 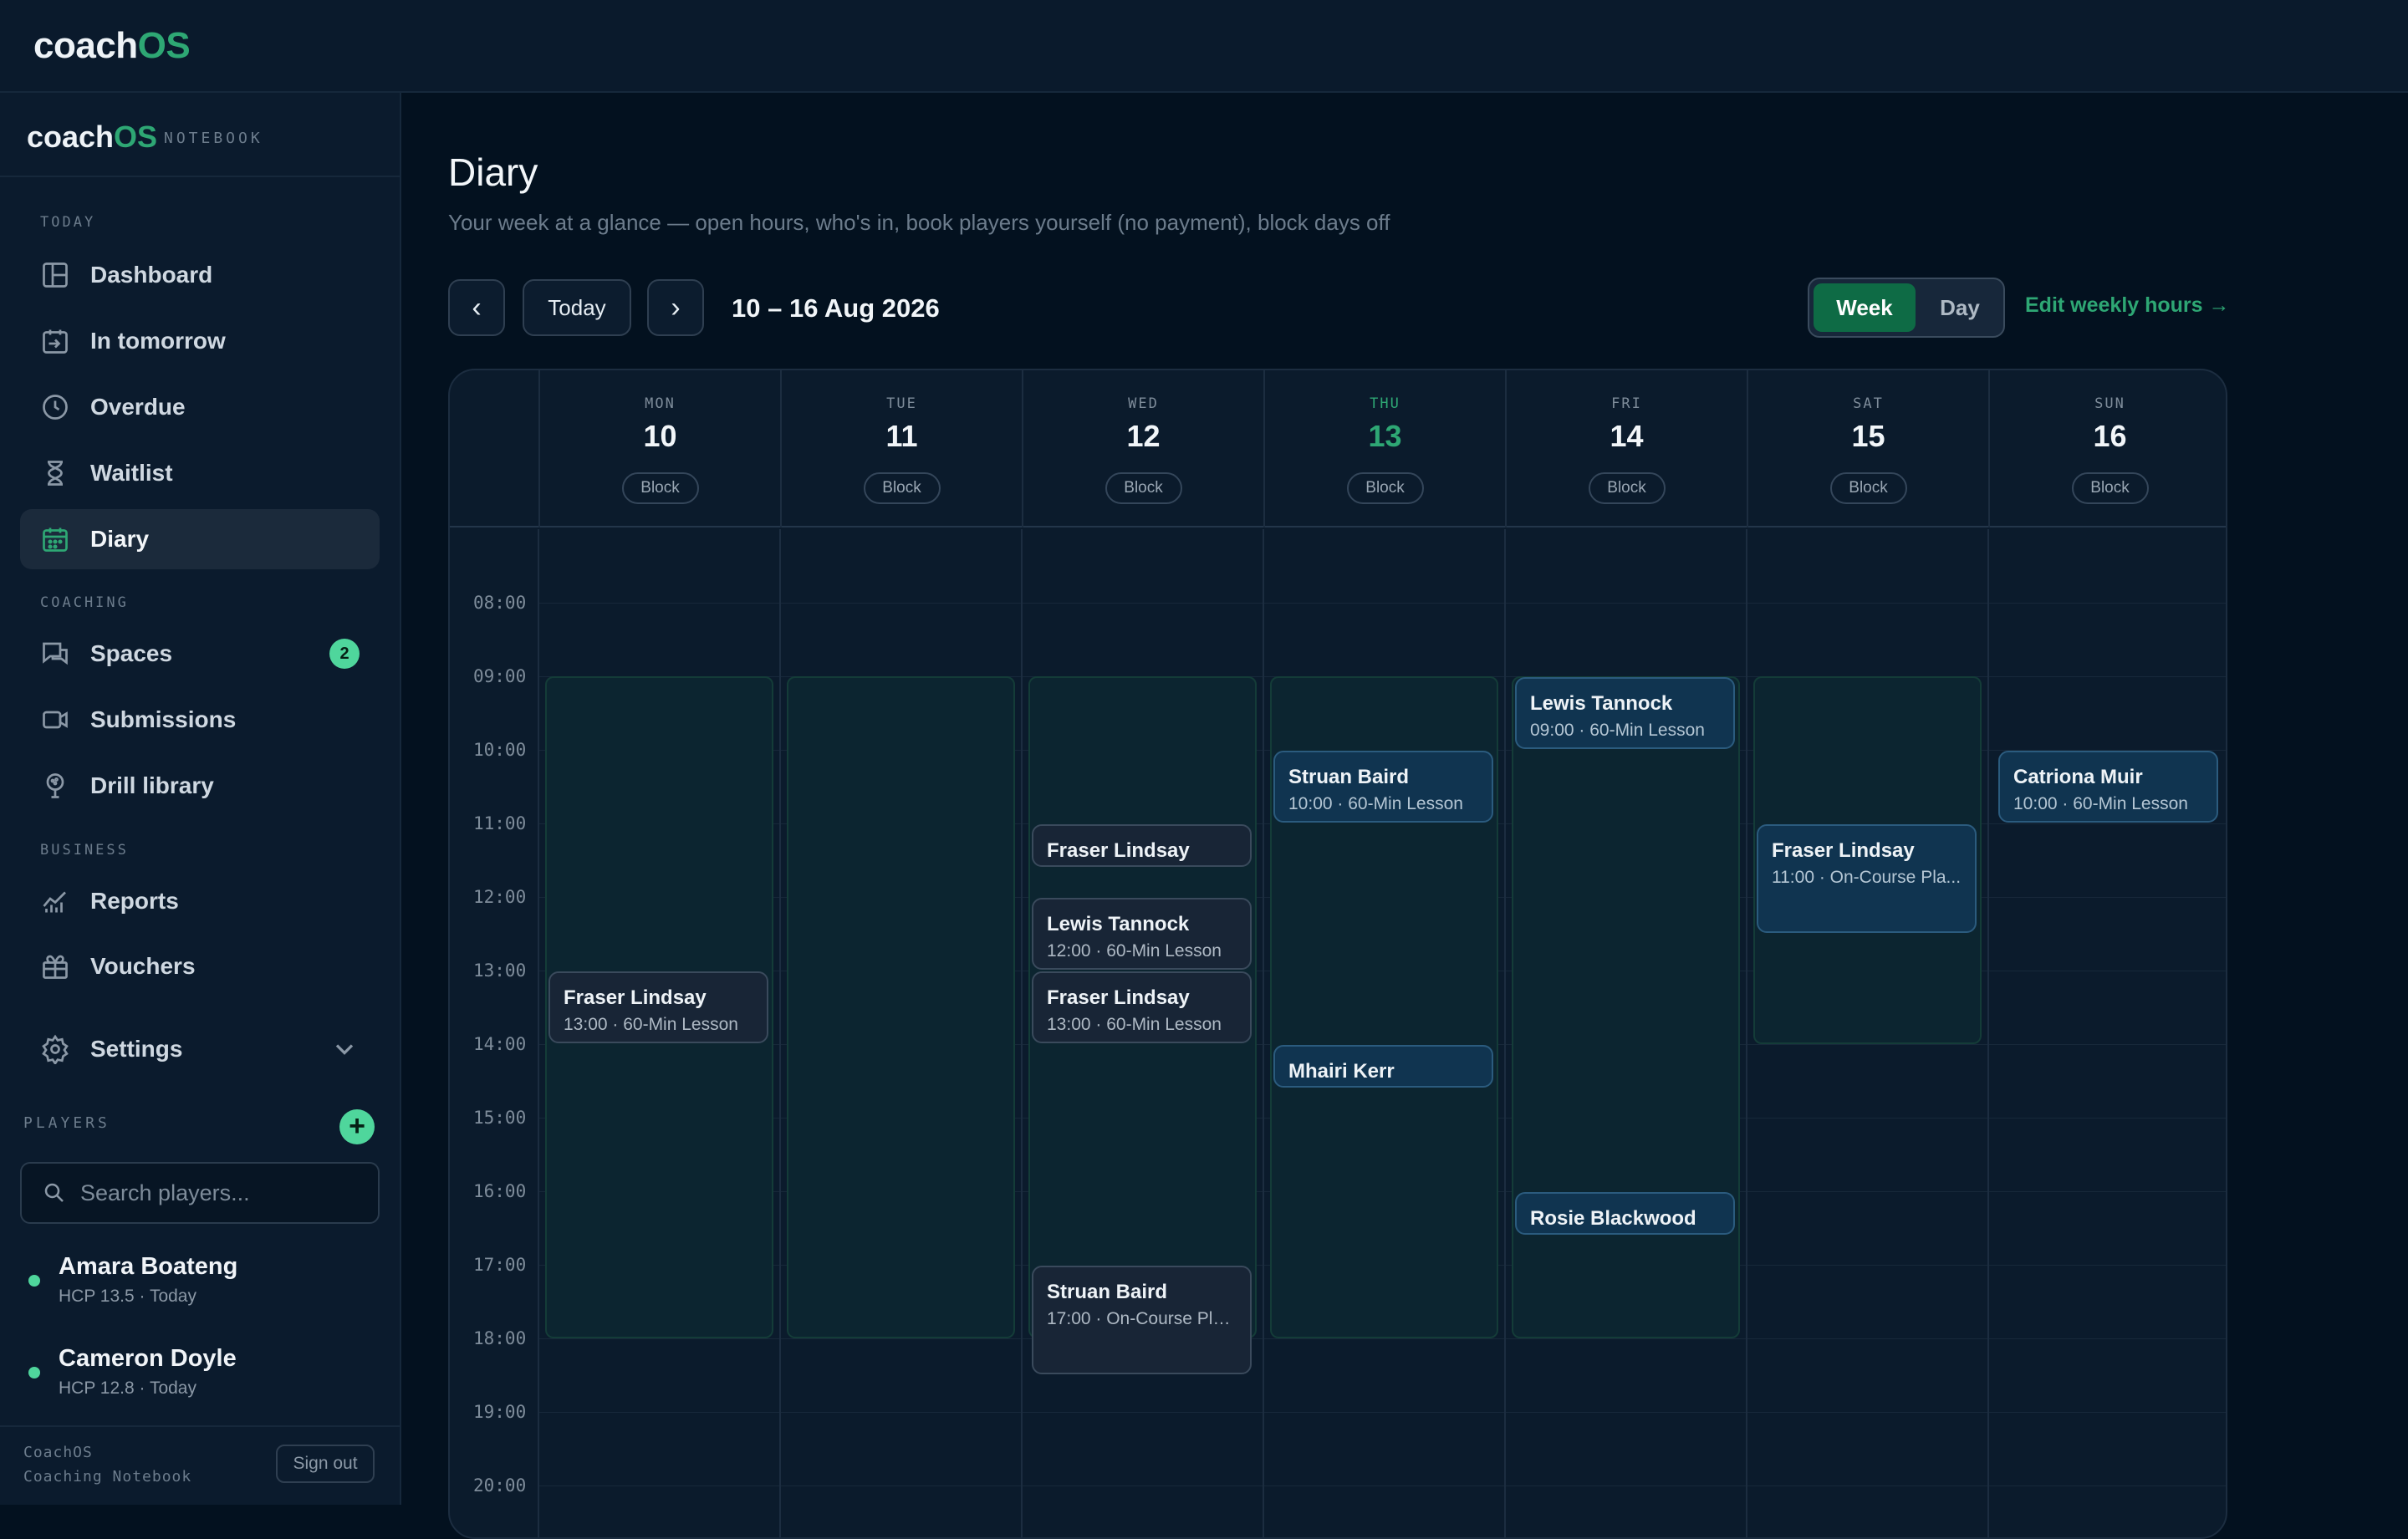 I want to click on sidebar-item-label: Dashboard, so click(x=152, y=275).